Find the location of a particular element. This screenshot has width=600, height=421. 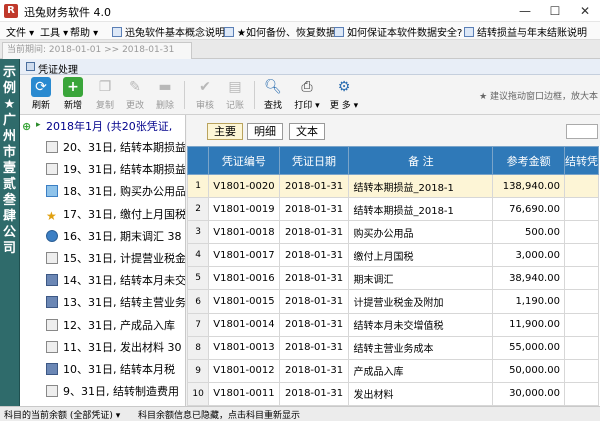

refresh-button: ⟳ 刷新 is located at coordinates (41, 95).